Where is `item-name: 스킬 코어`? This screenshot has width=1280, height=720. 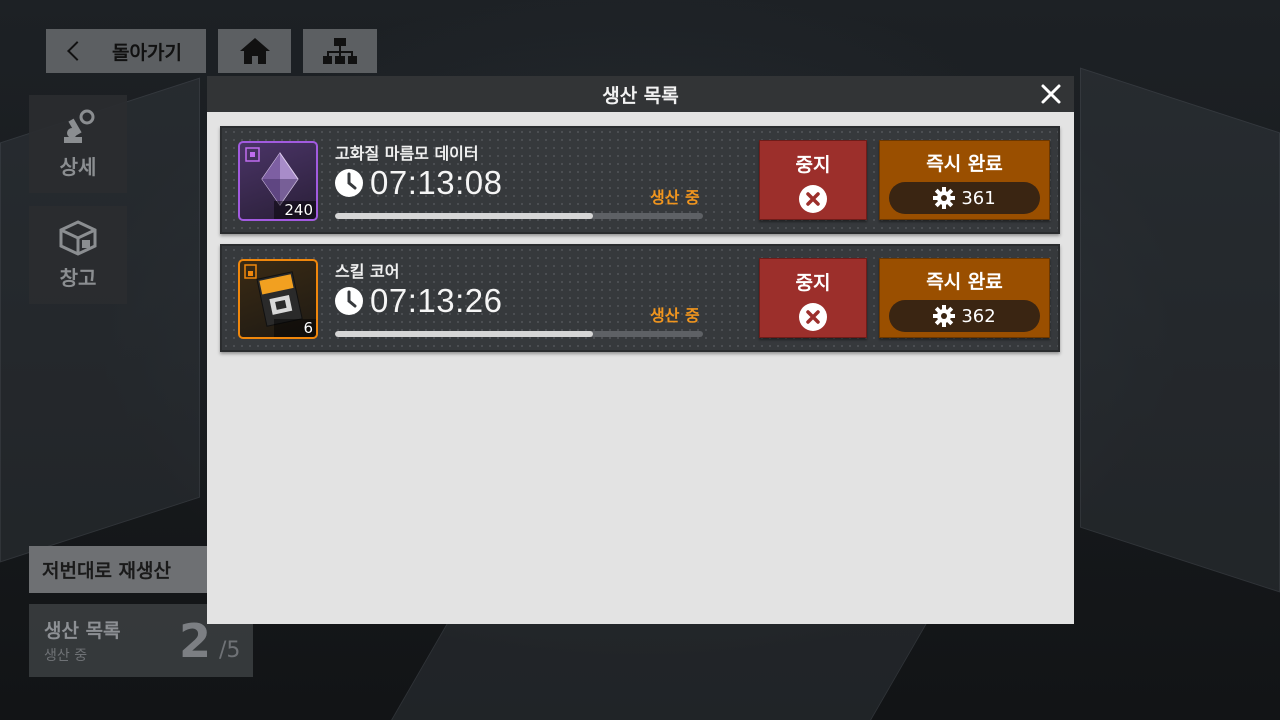 item-name: 스킬 코어 is located at coordinates (367, 271).